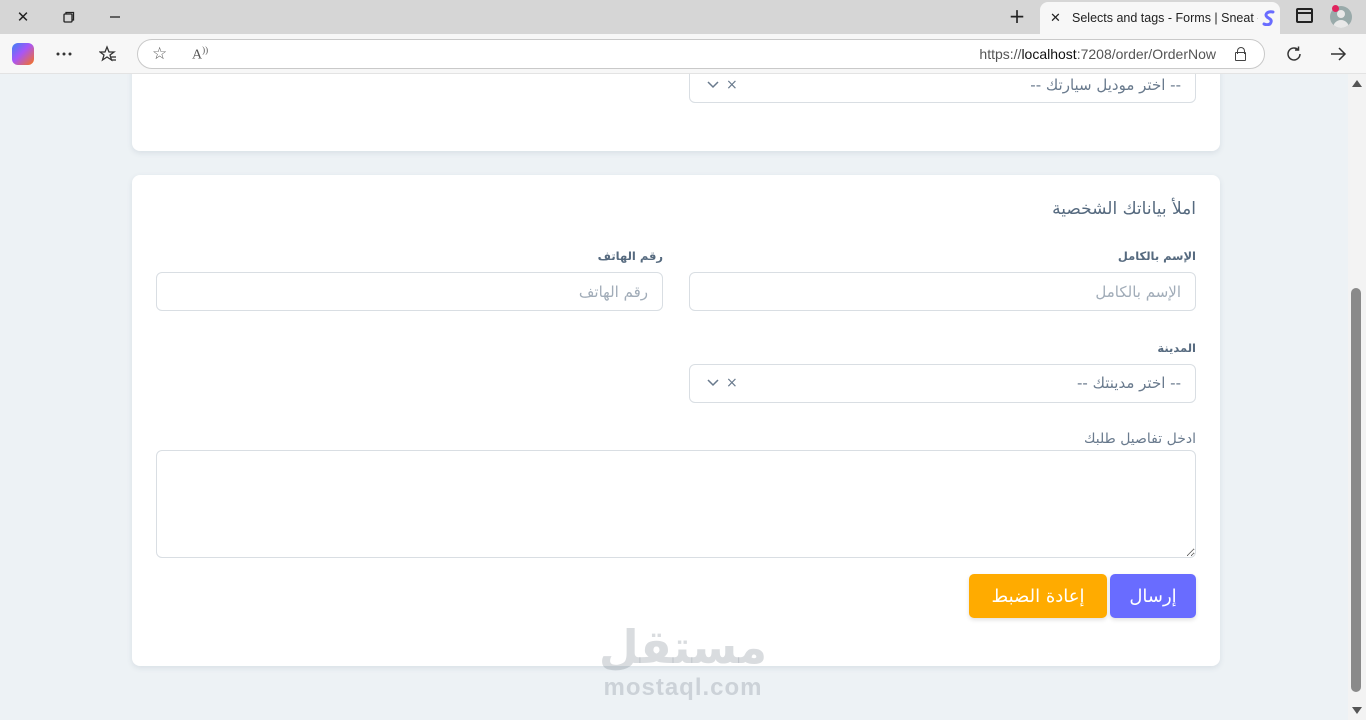 The width and height of the screenshot is (1366, 720). I want to click on tab-close-icon: ✕, so click(1058, 18).